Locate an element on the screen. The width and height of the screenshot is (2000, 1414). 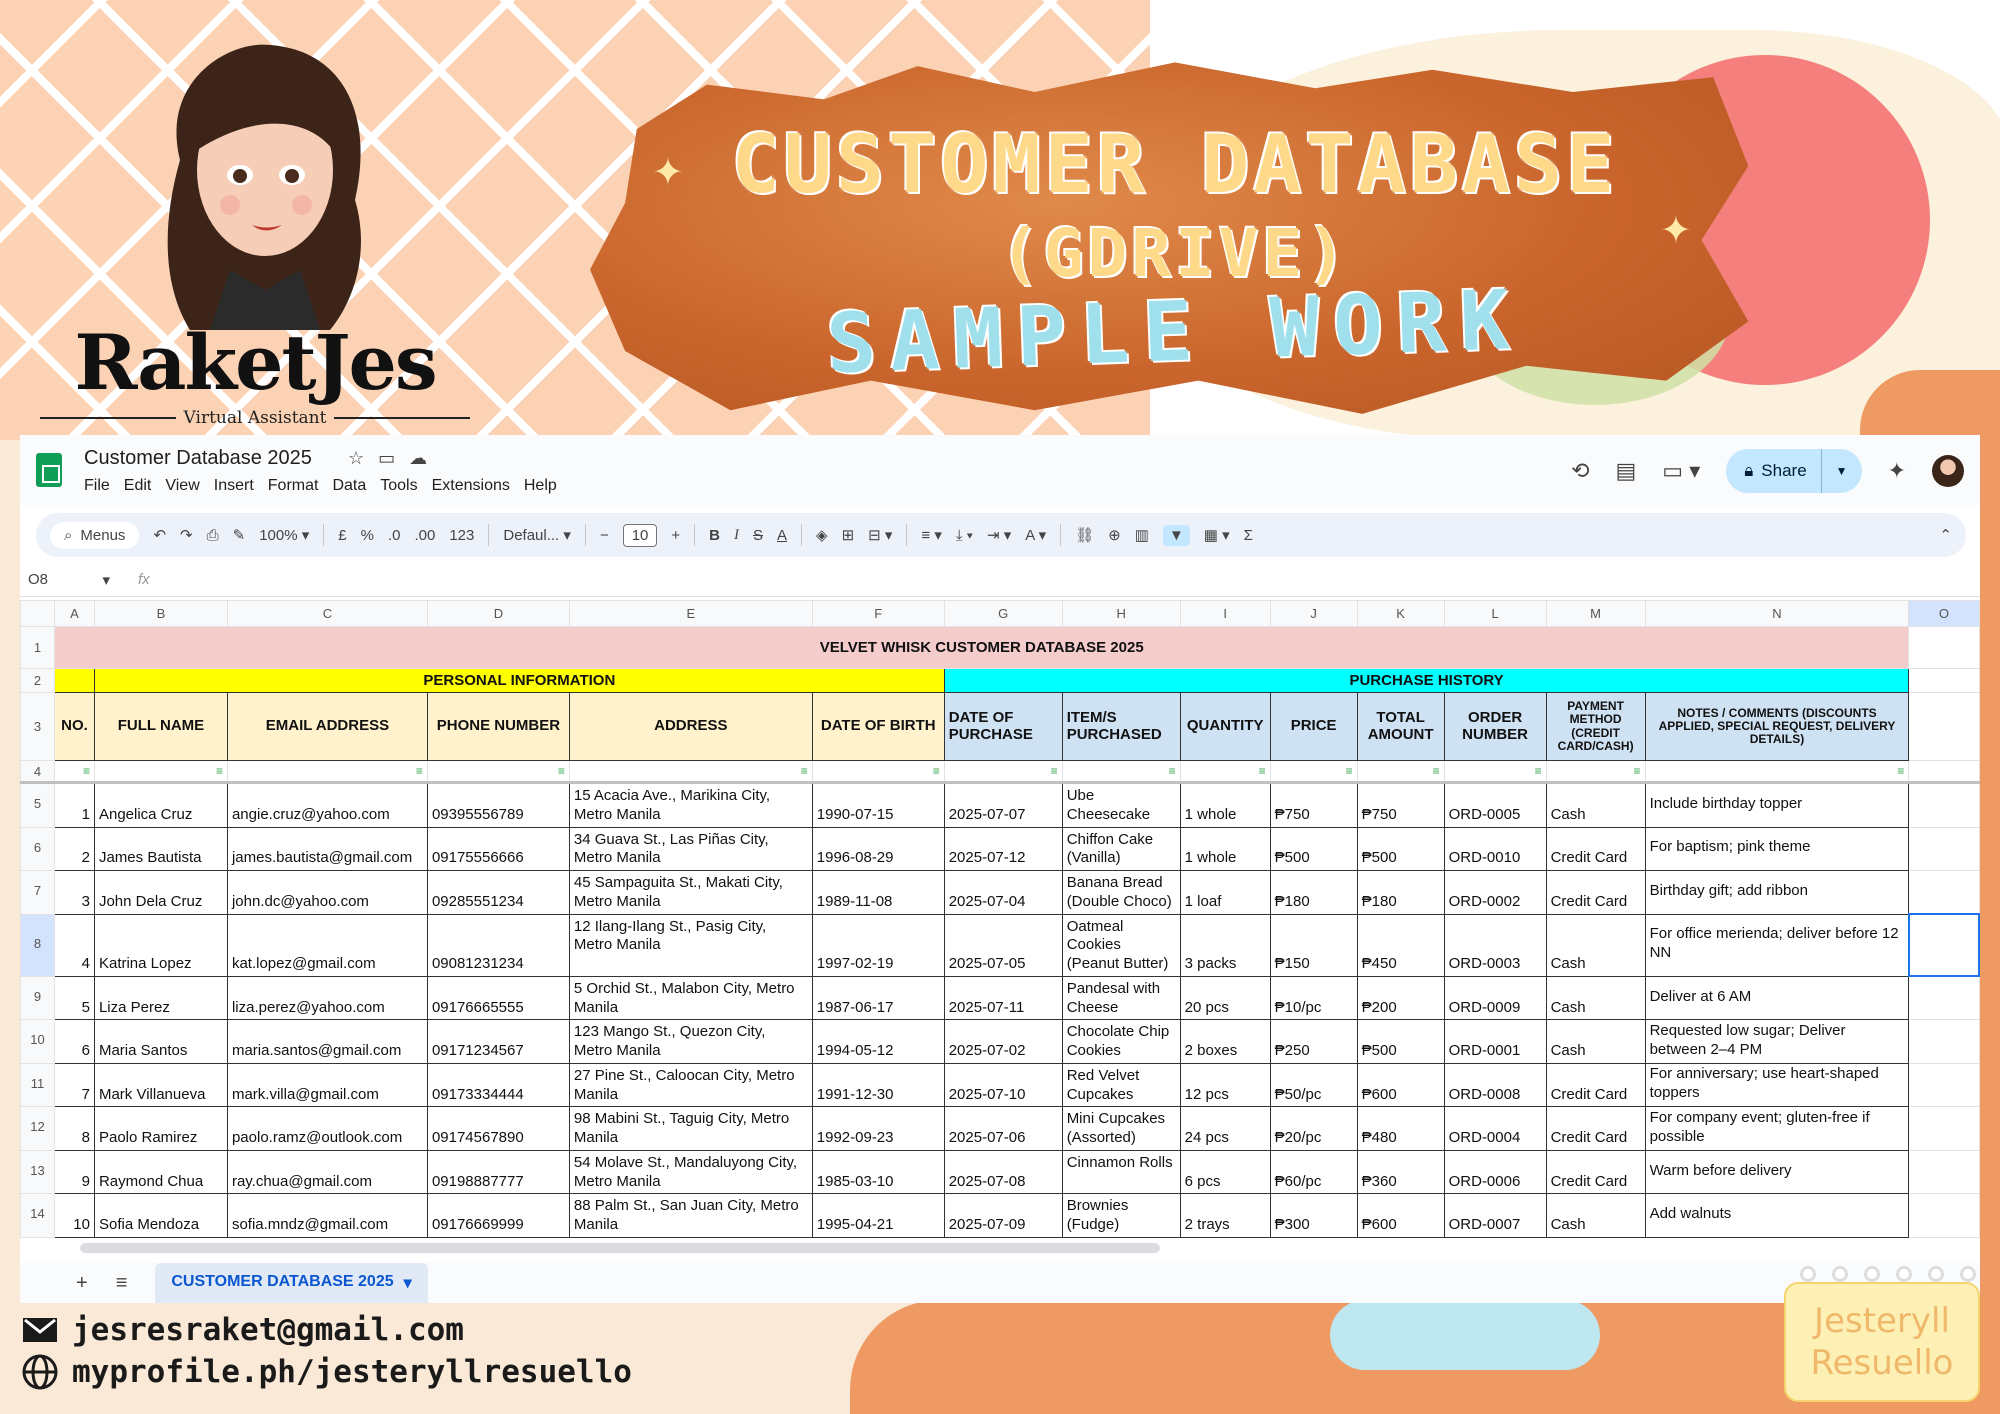
header-email: EMAIL ADDRESS is located at coordinates (327, 726).